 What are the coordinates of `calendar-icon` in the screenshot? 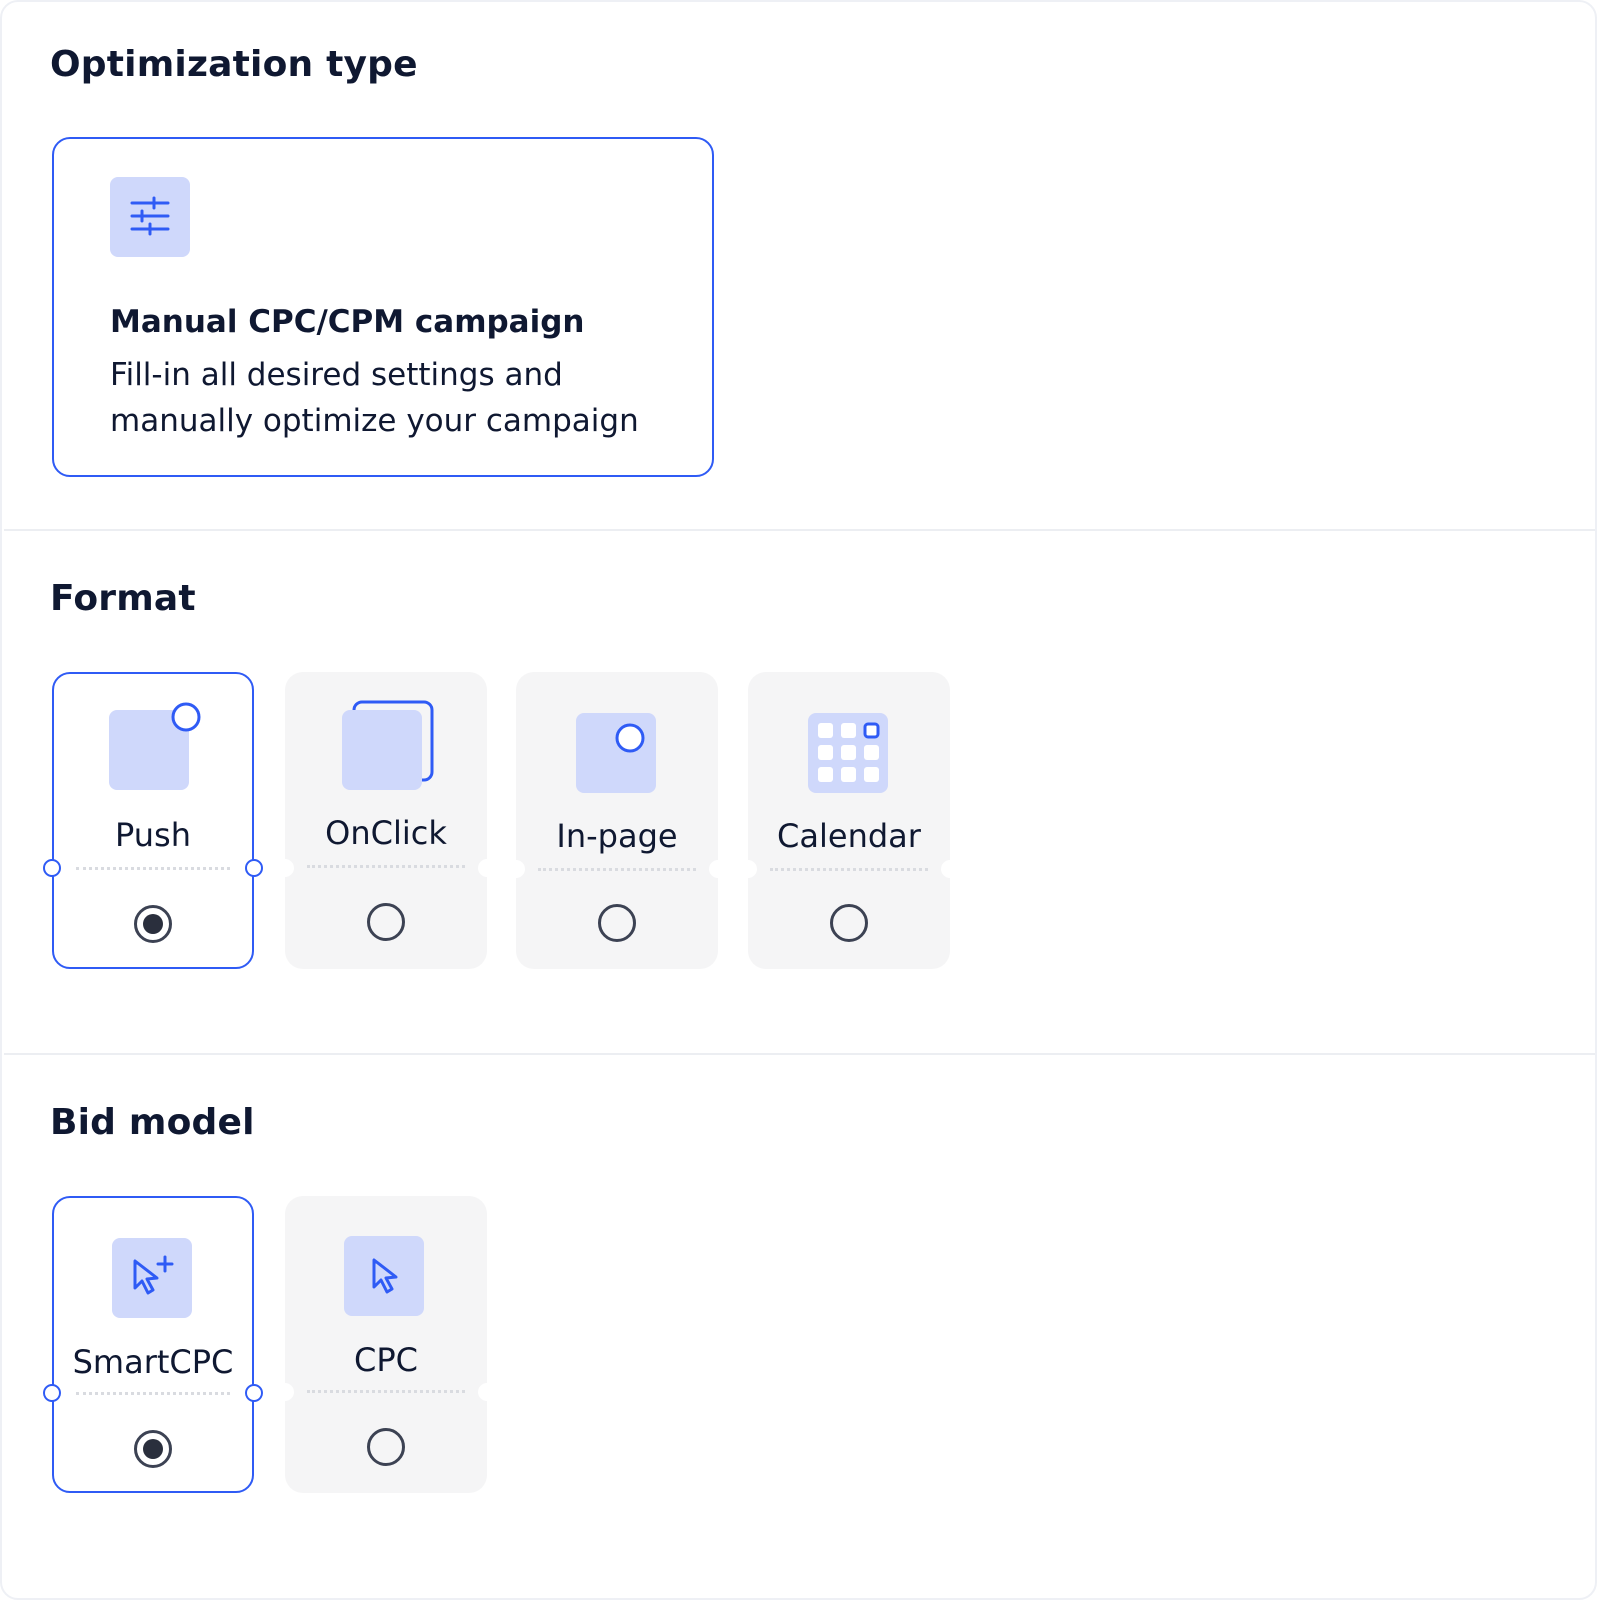 It's located at (849, 734).